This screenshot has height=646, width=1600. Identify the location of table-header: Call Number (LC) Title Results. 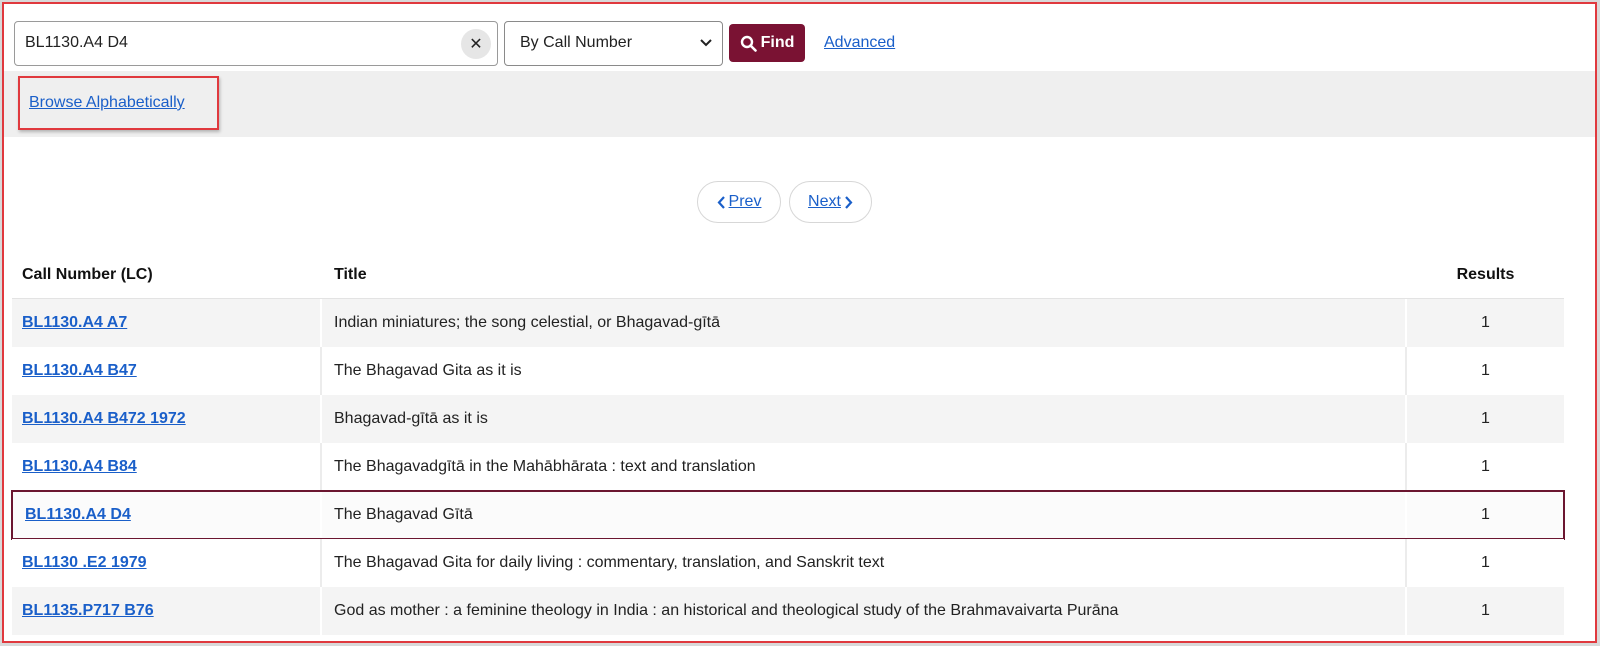
(788, 275).